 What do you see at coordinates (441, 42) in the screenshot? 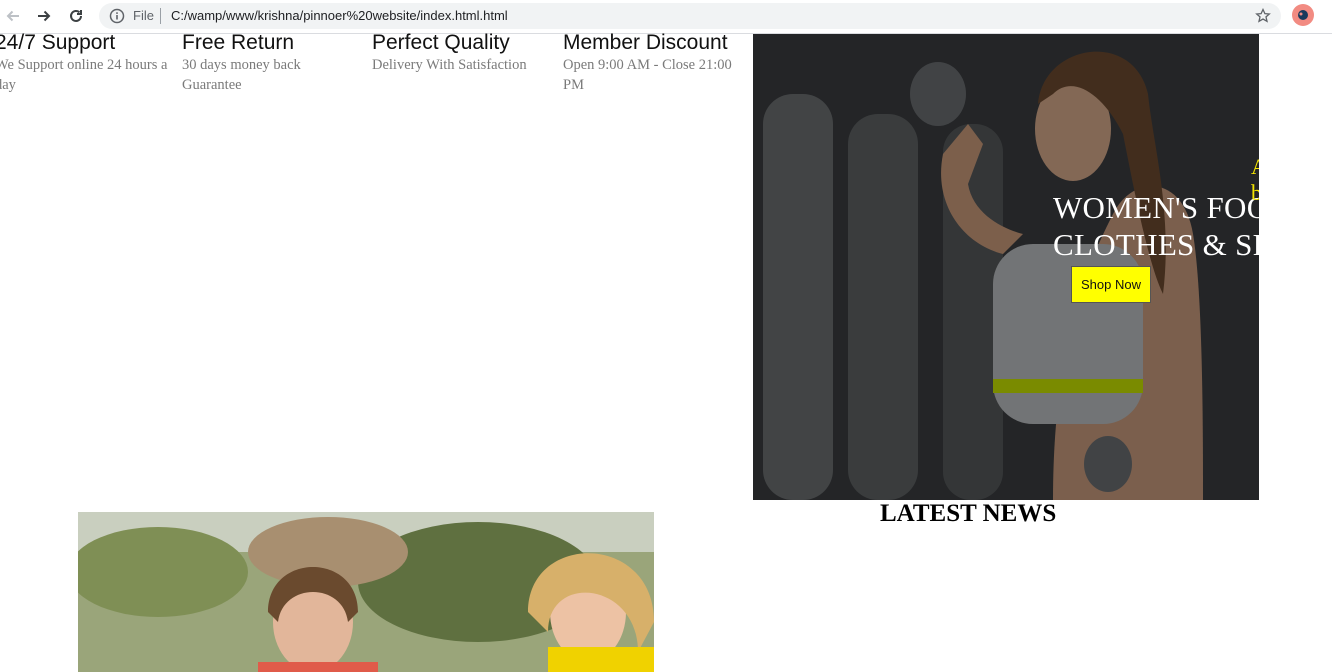
I see `feature-title: Perfect Quality` at bounding box center [441, 42].